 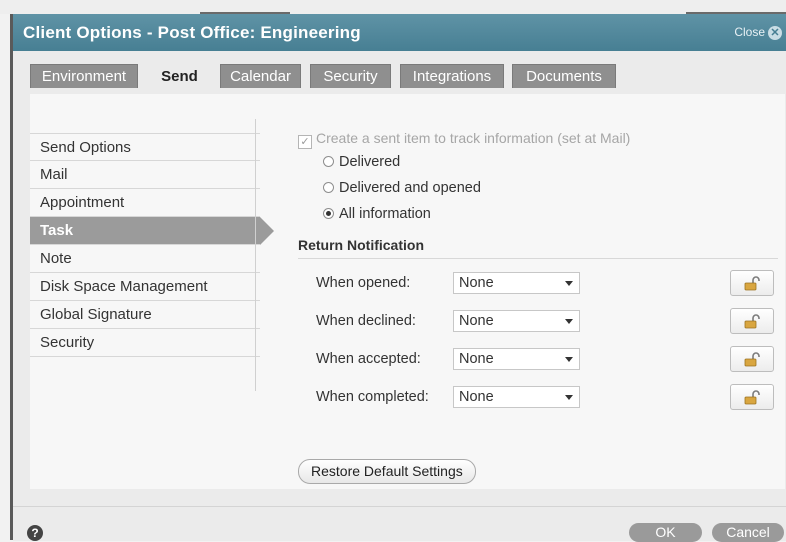 I want to click on field-label: When accepted:, so click(x=368, y=359).